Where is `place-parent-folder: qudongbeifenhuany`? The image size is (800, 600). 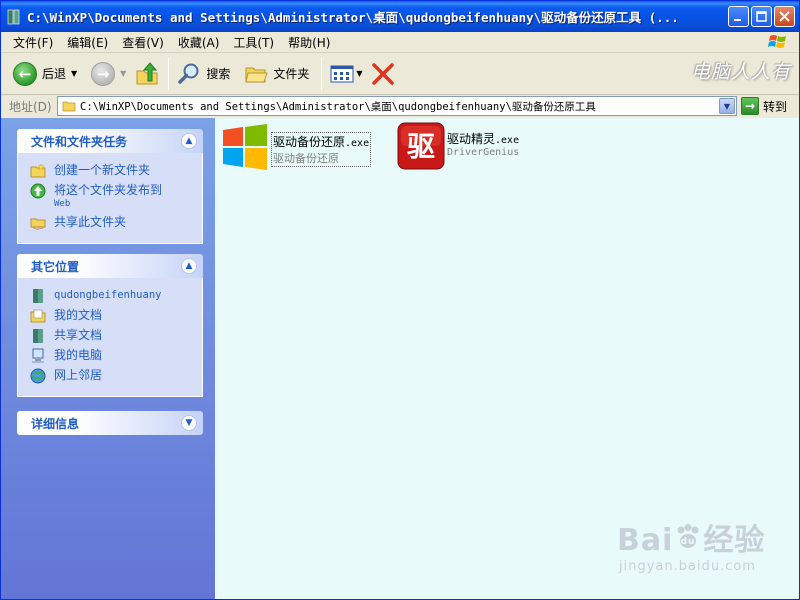
place-parent-folder: qudongbeifenhuany is located at coordinates (112, 296).